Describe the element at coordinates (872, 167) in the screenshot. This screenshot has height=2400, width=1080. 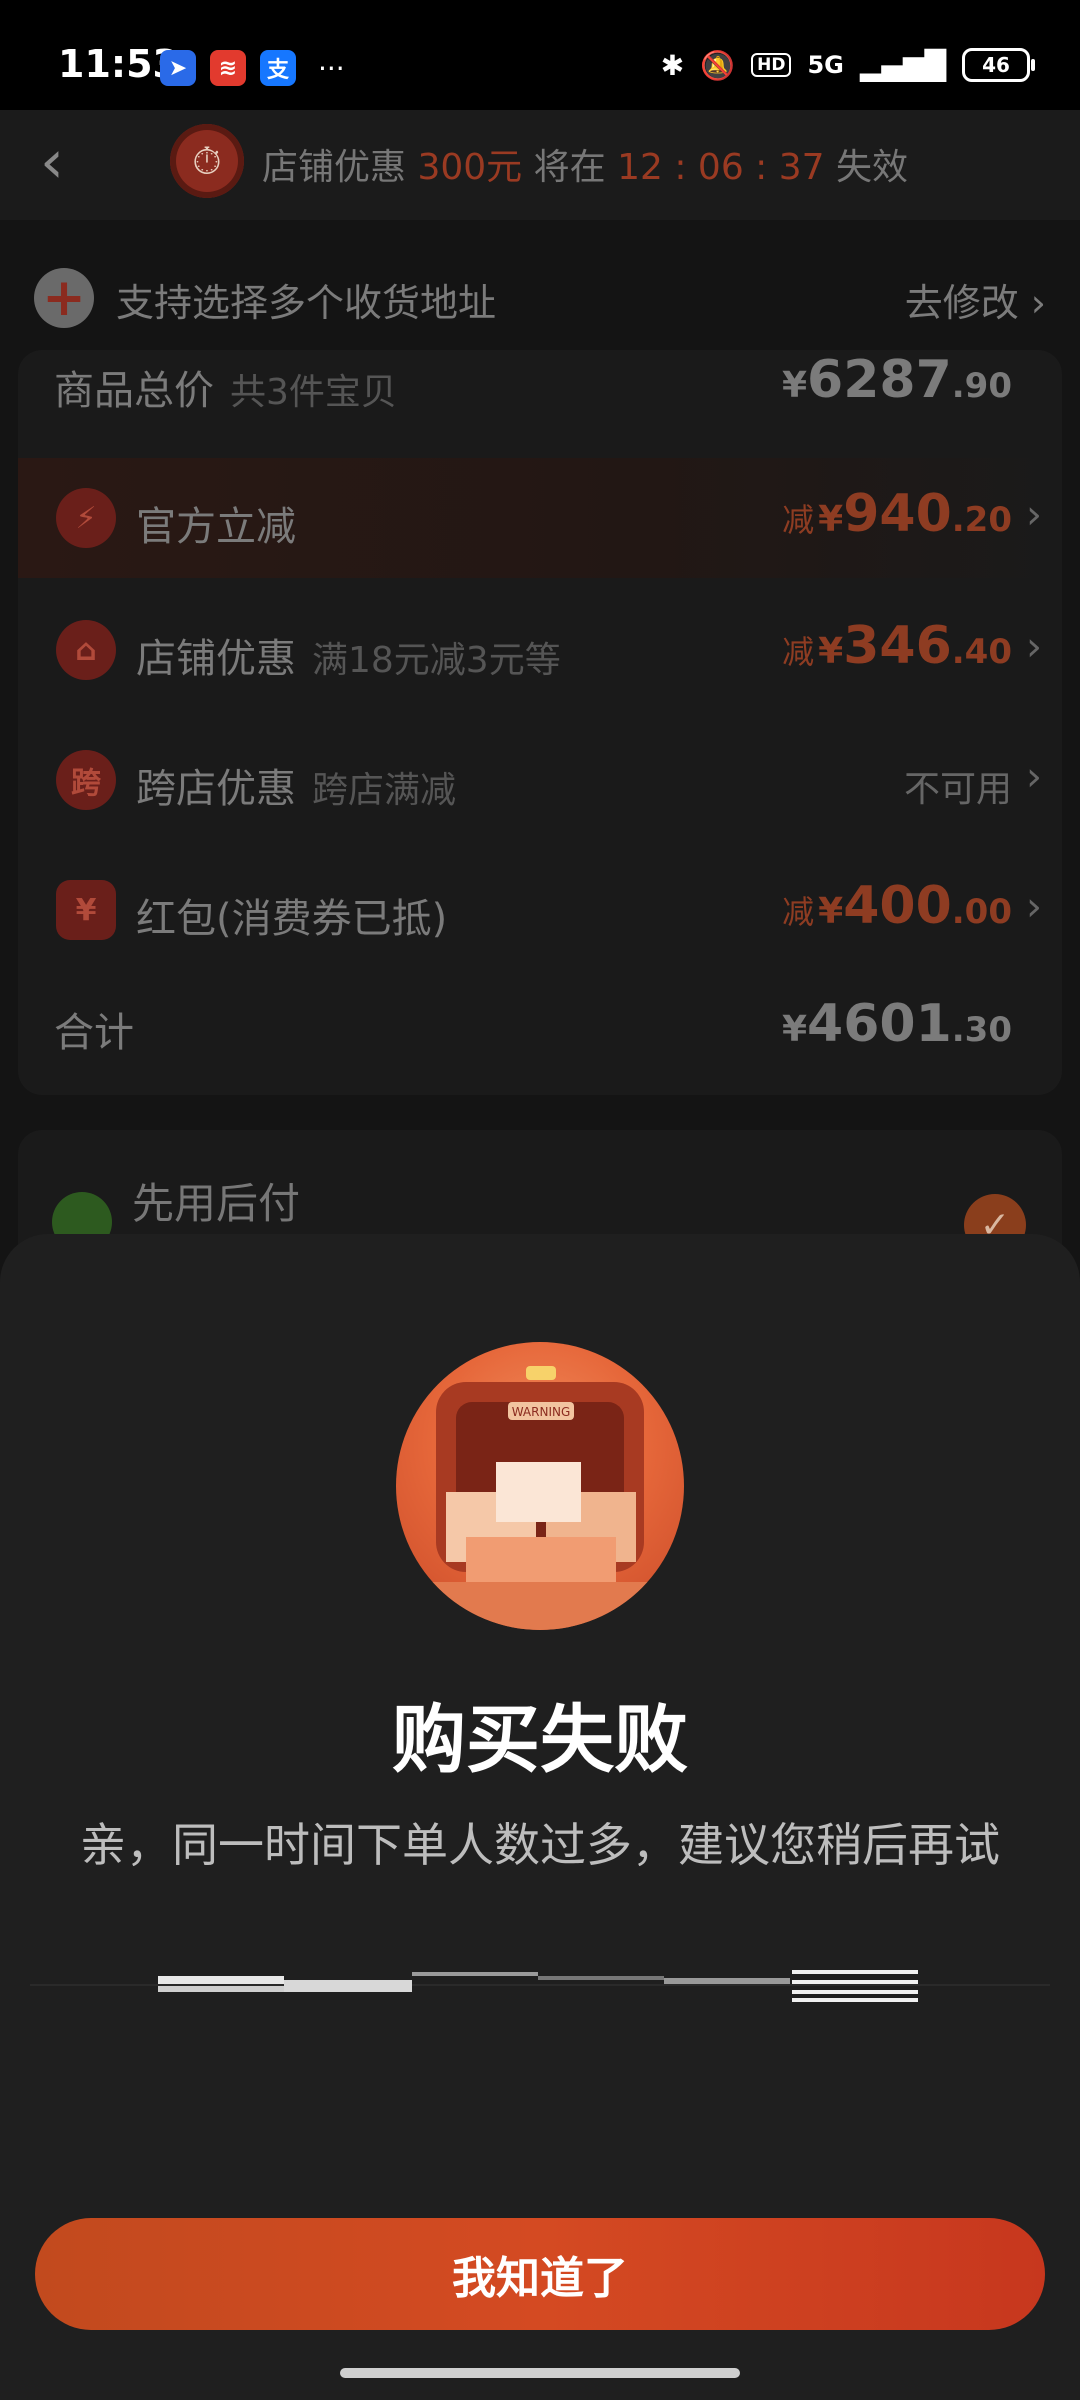
I see `timer-suffix: 失效` at that location.